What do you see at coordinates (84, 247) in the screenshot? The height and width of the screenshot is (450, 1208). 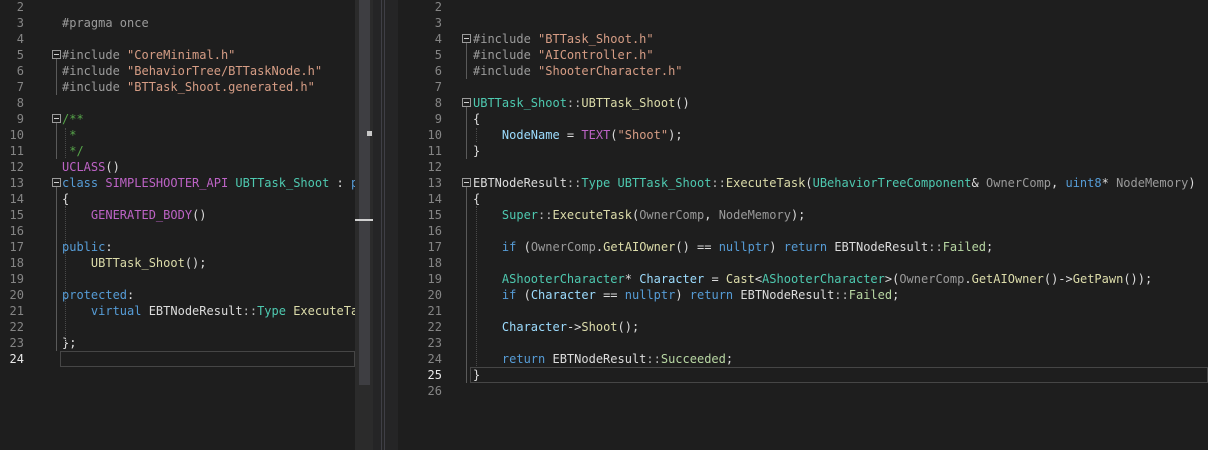 I see `code-token: public` at bounding box center [84, 247].